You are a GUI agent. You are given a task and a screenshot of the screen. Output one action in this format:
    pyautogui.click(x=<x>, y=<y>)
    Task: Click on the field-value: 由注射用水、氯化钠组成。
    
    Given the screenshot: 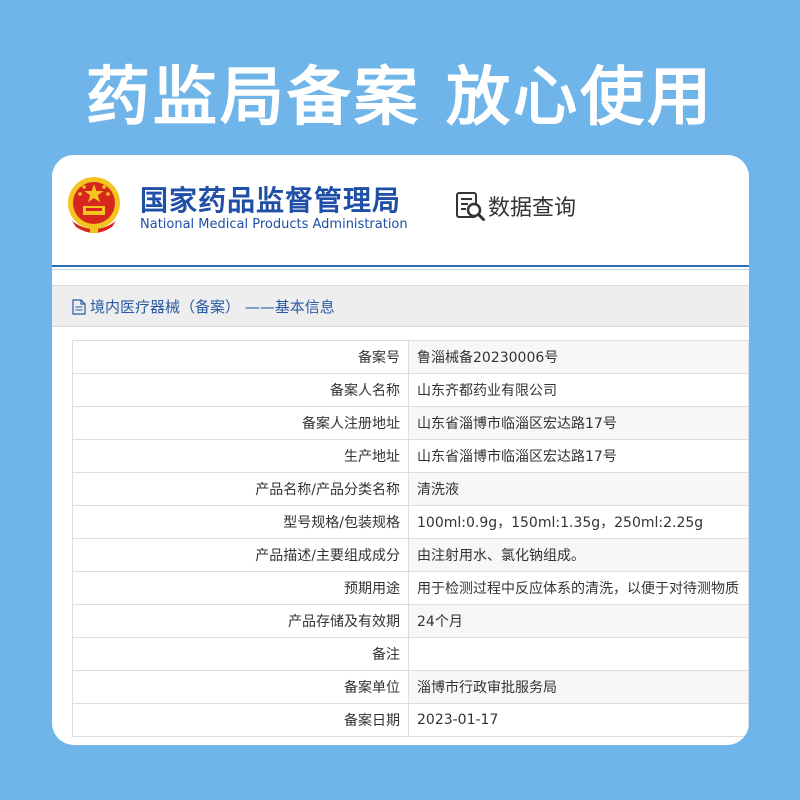 What is the action you would take?
    pyautogui.click(x=578, y=555)
    